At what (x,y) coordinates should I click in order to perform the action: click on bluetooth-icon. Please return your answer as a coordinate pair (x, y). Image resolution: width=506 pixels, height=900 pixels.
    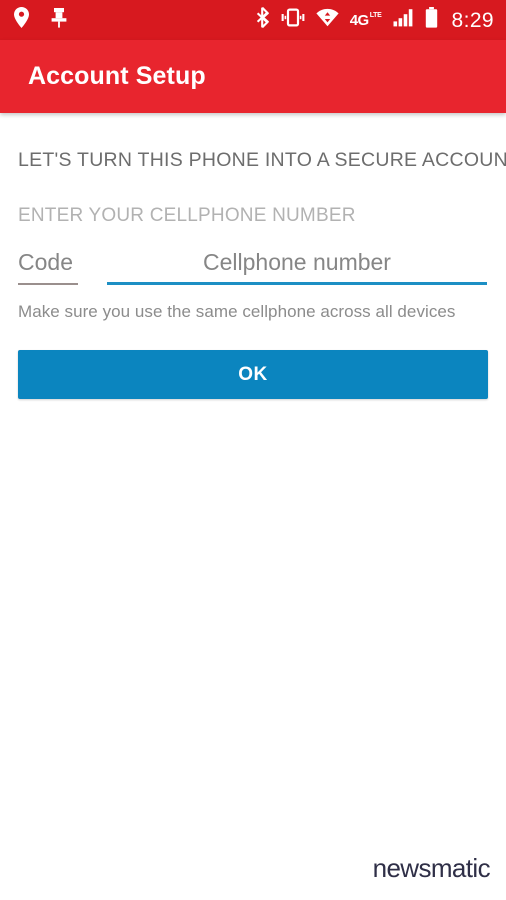
    Looking at the image, I should click on (263, 19).